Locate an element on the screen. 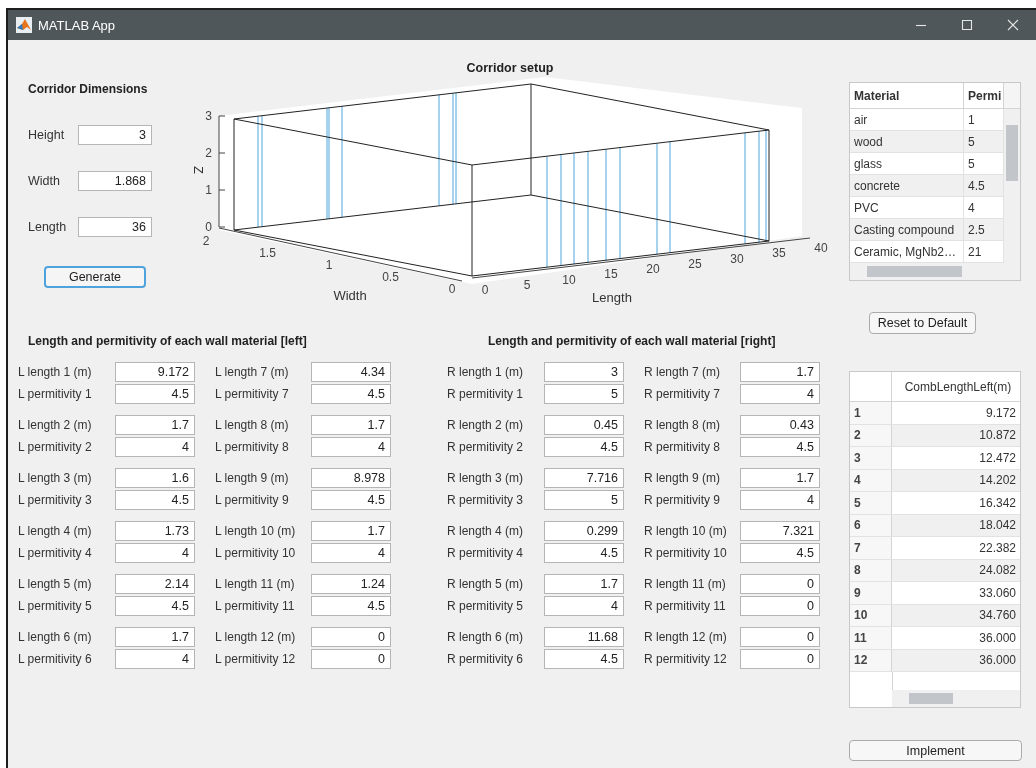 The width and height of the screenshot is (1036, 768). row-number: 1 is located at coordinates (871, 413).